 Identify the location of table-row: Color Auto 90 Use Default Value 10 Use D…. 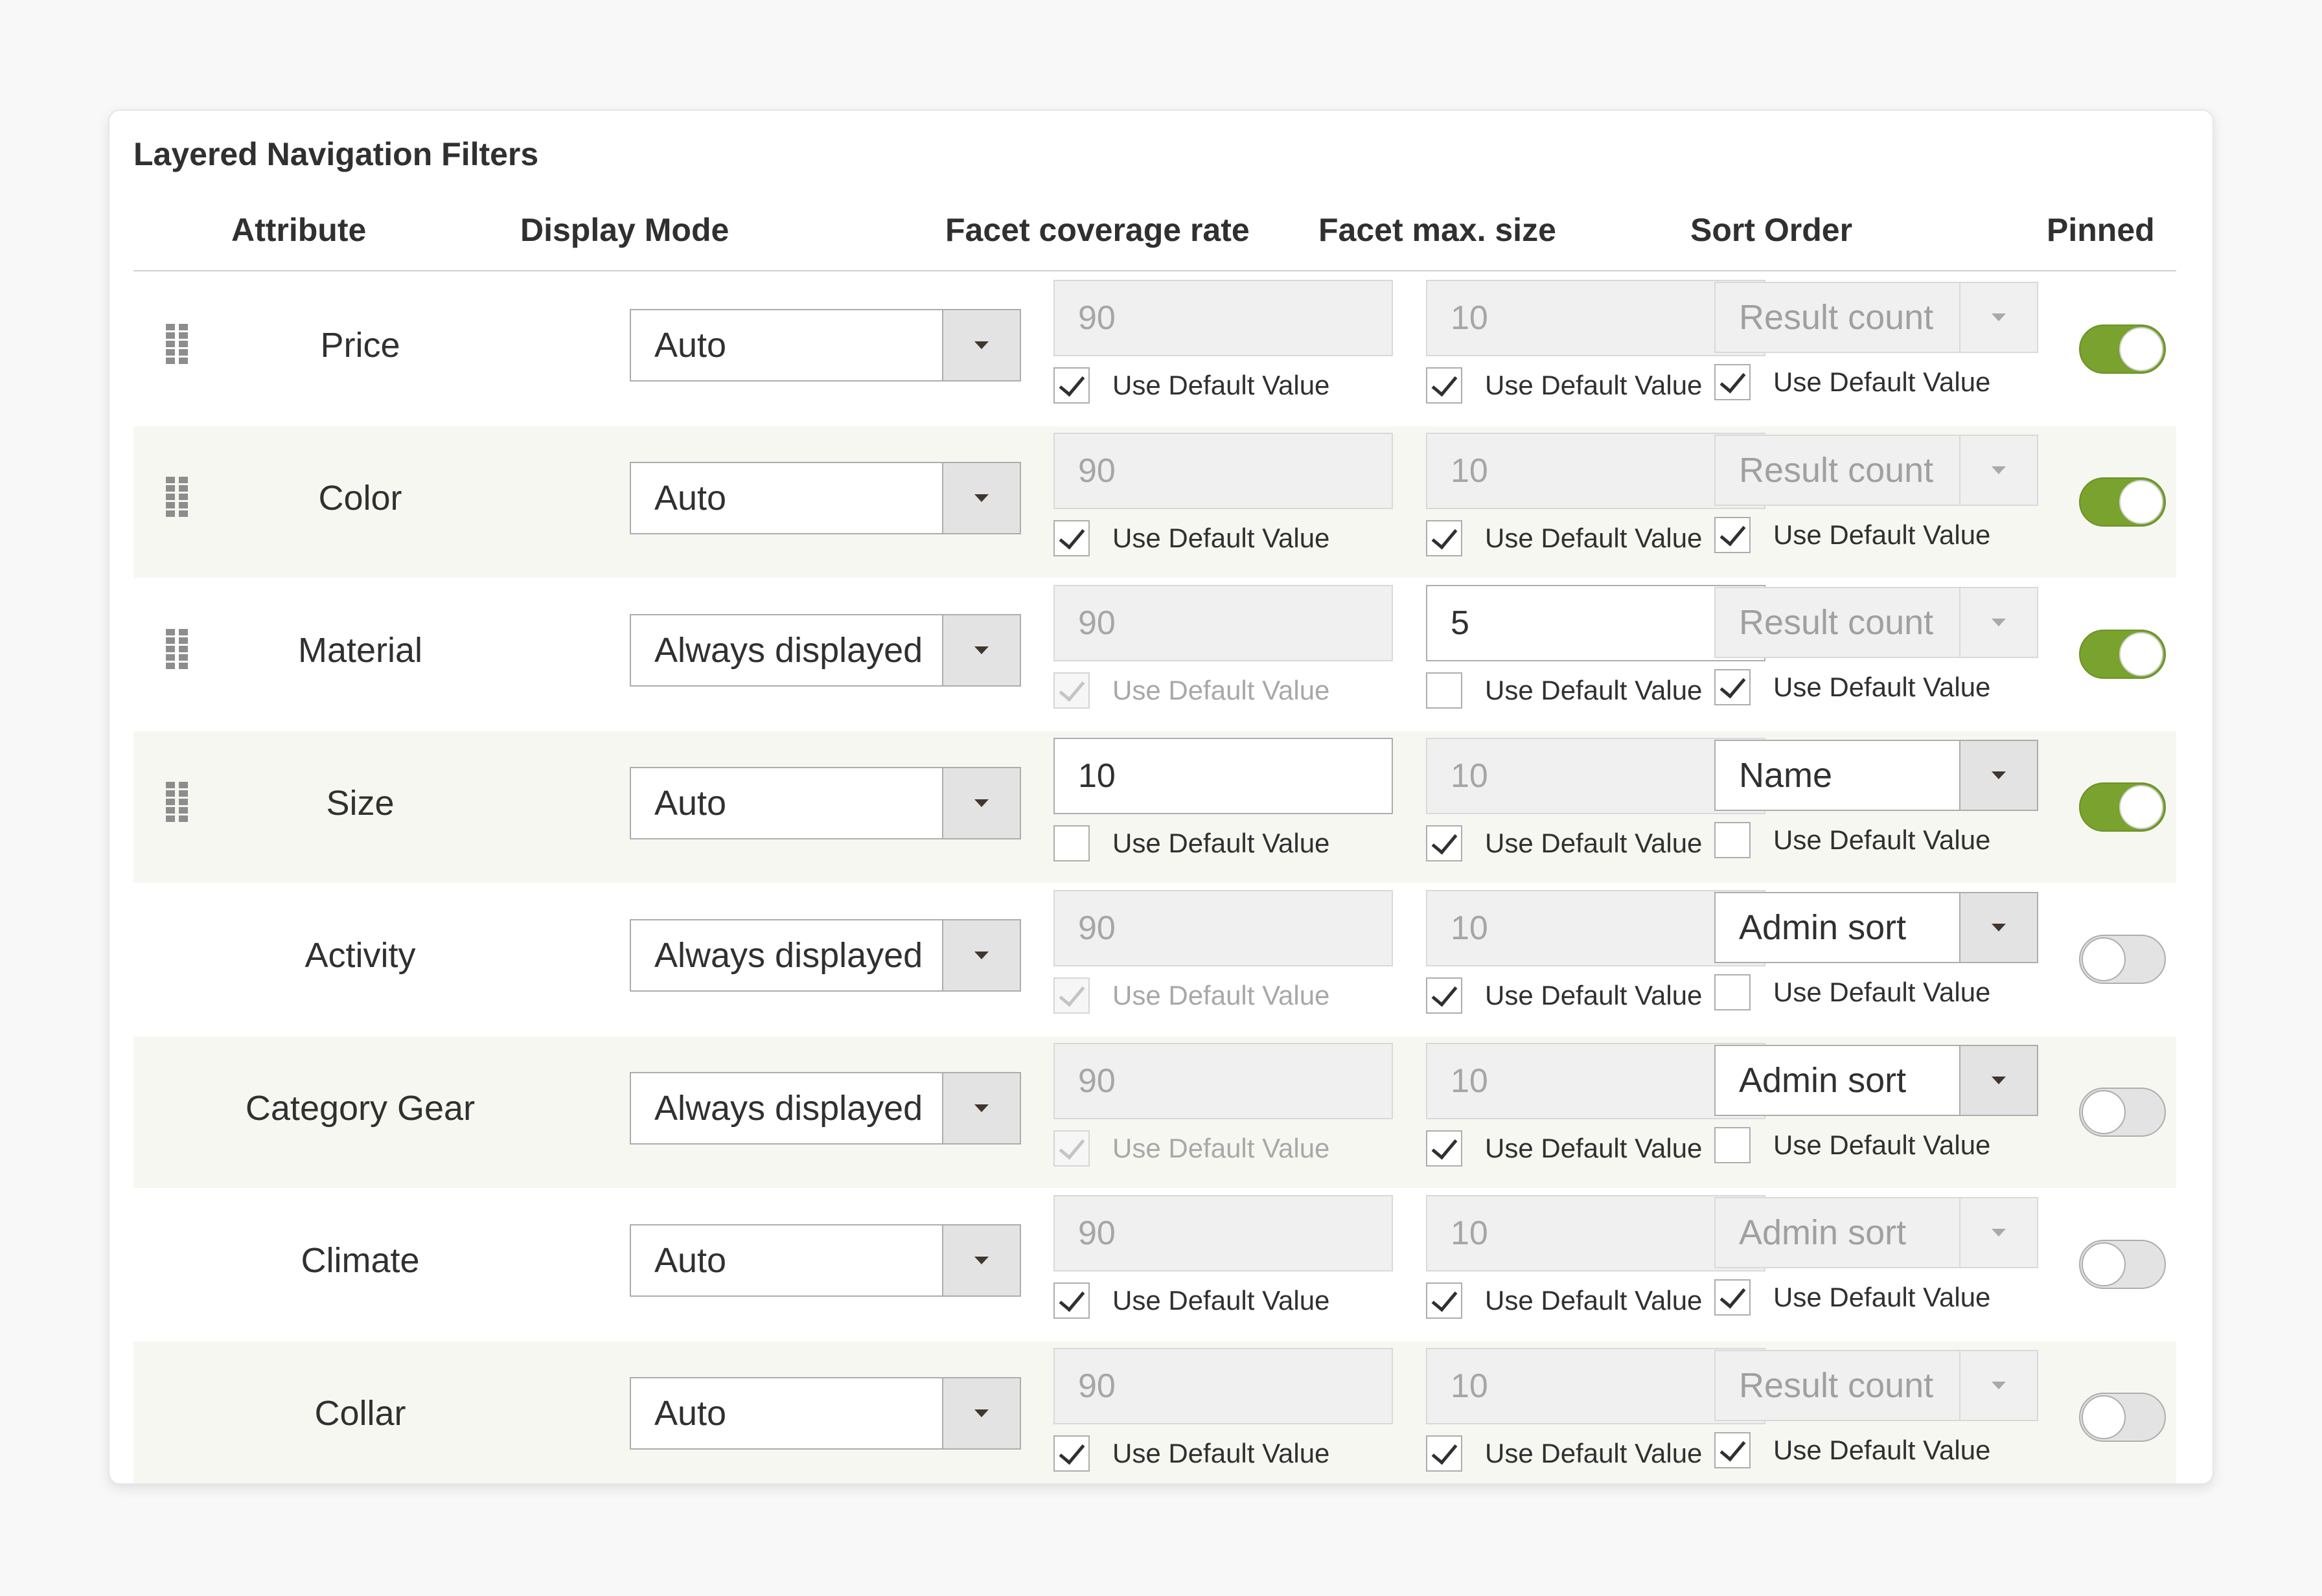
(1154, 502).